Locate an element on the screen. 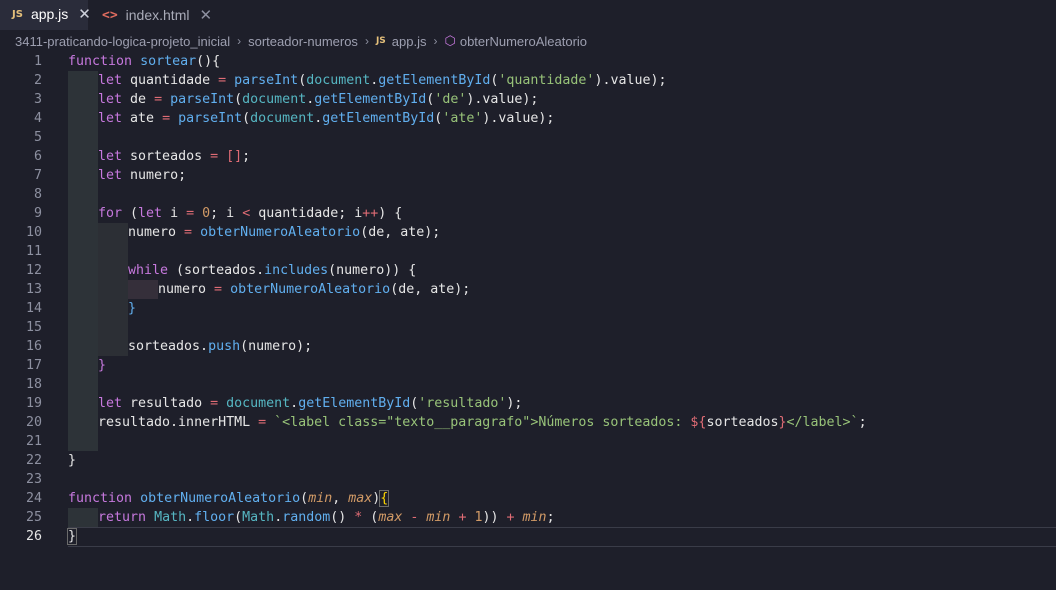 This screenshot has width=1056, height=590. line-number: 12 is located at coordinates (33, 270).